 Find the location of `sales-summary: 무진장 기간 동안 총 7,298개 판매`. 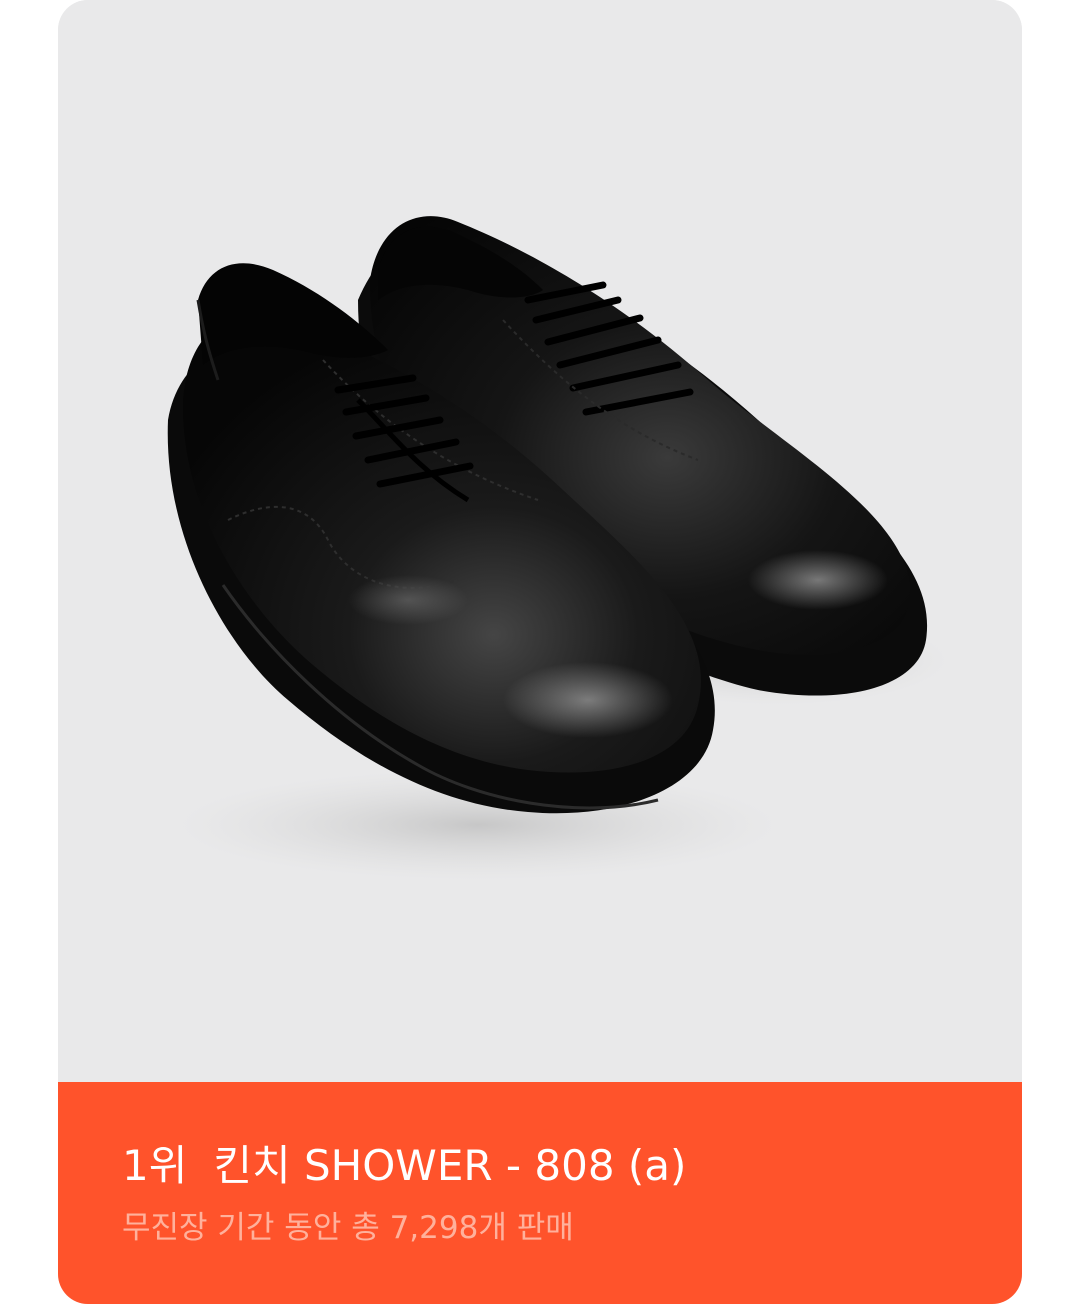

sales-summary: 무진장 기간 동안 총 7,298개 판매 is located at coordinates (348, 1228).